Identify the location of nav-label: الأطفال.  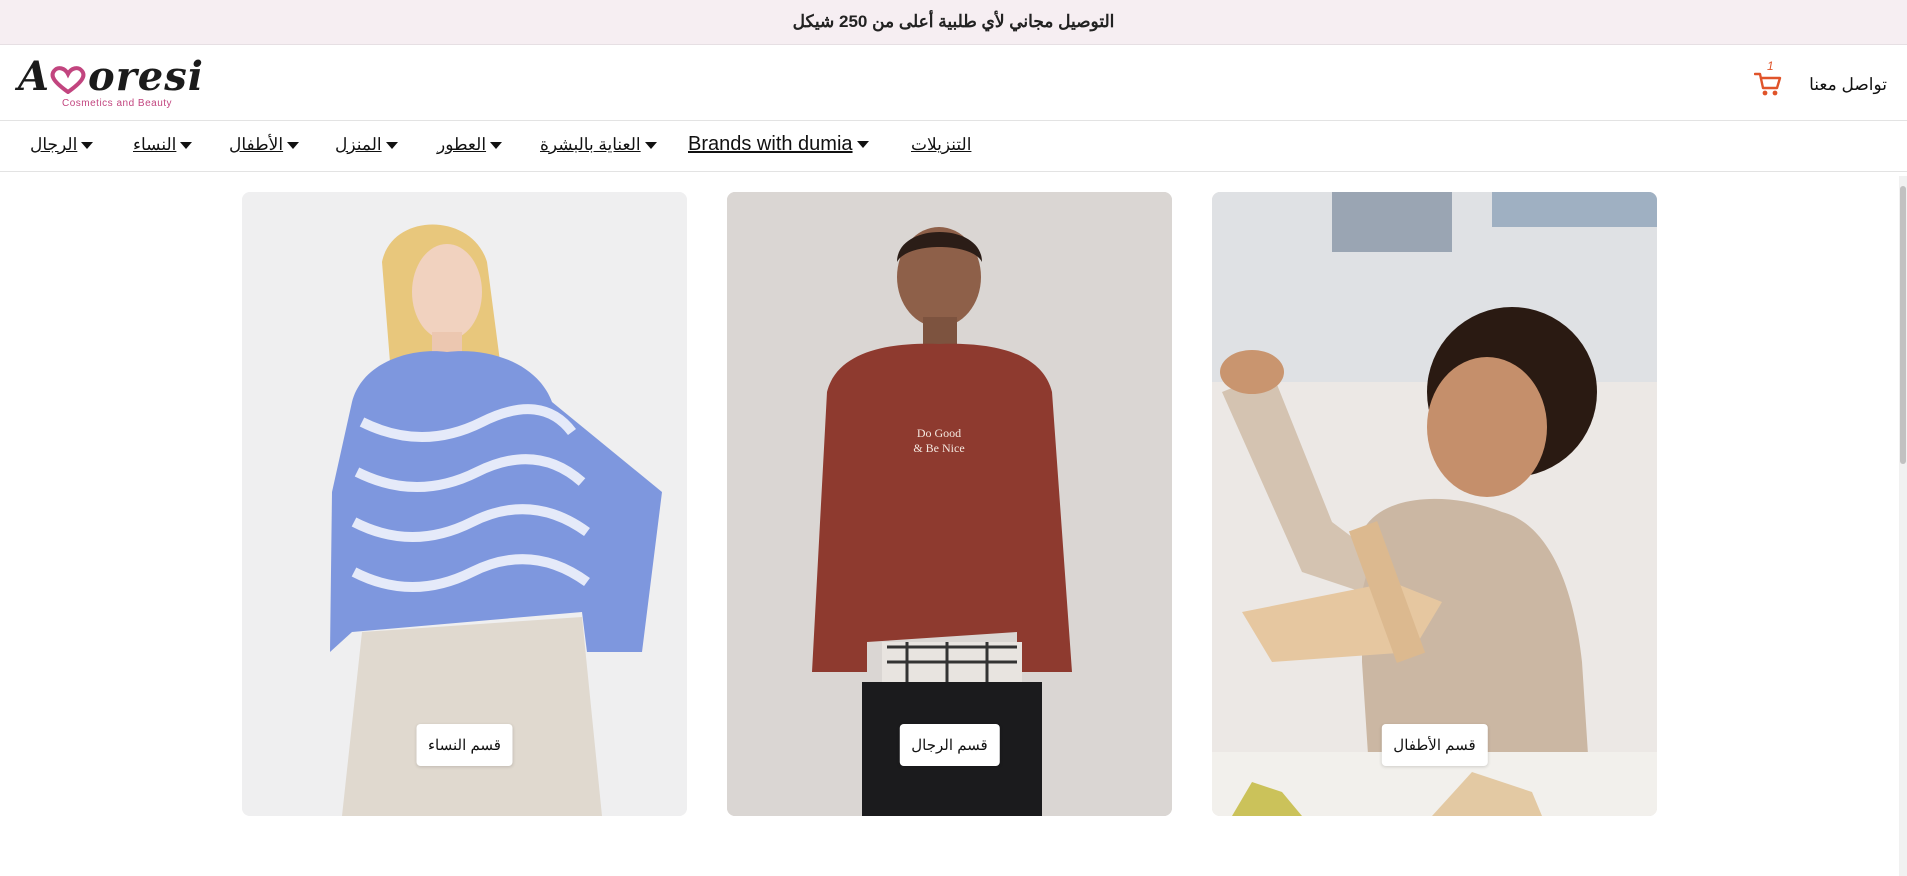
(256, 144).